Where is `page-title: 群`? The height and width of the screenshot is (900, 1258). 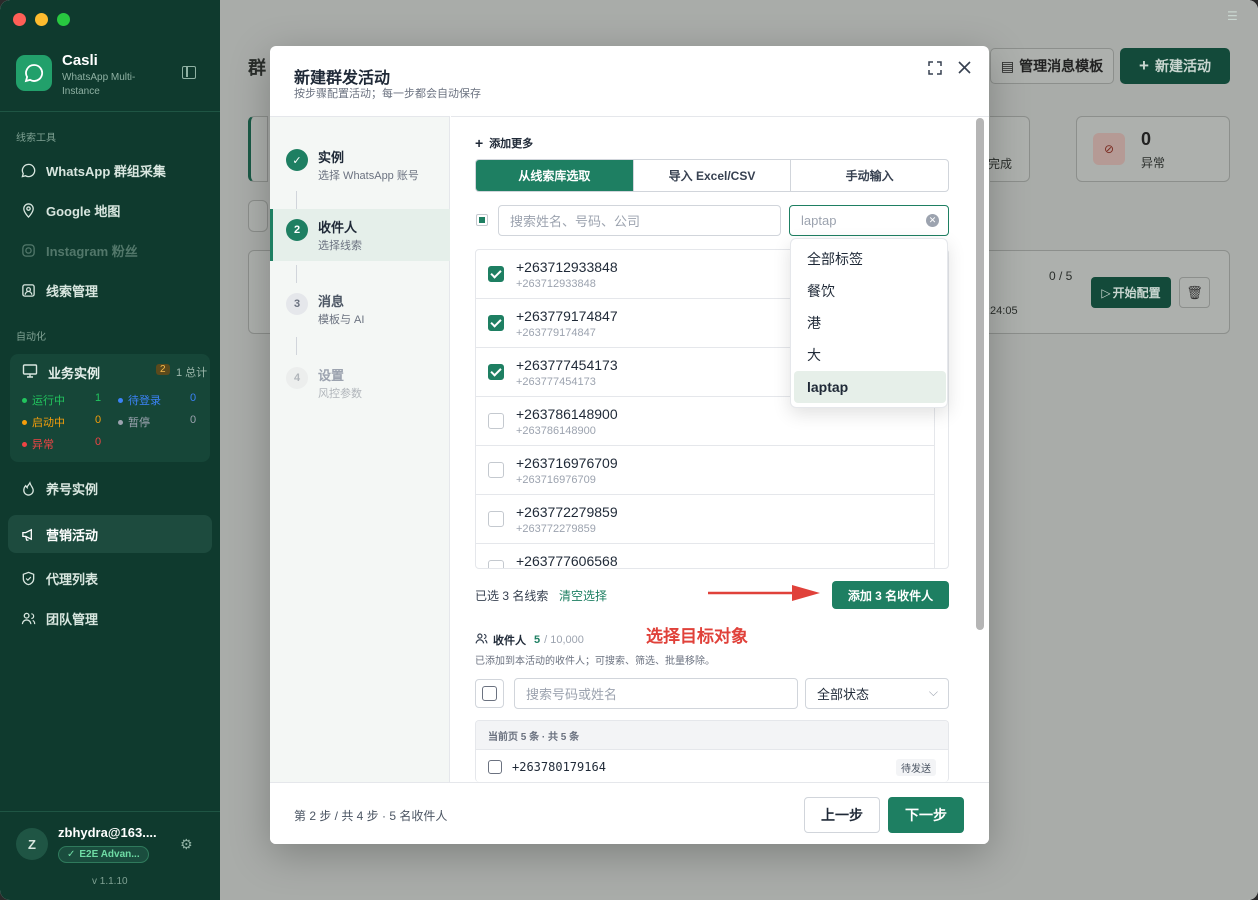
page-title: 群 is located at coordinates (257, 68).